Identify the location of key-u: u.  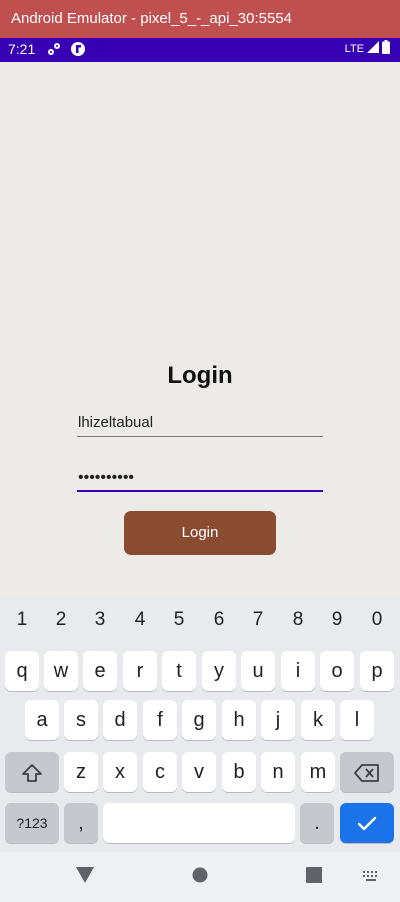
(258, 671).